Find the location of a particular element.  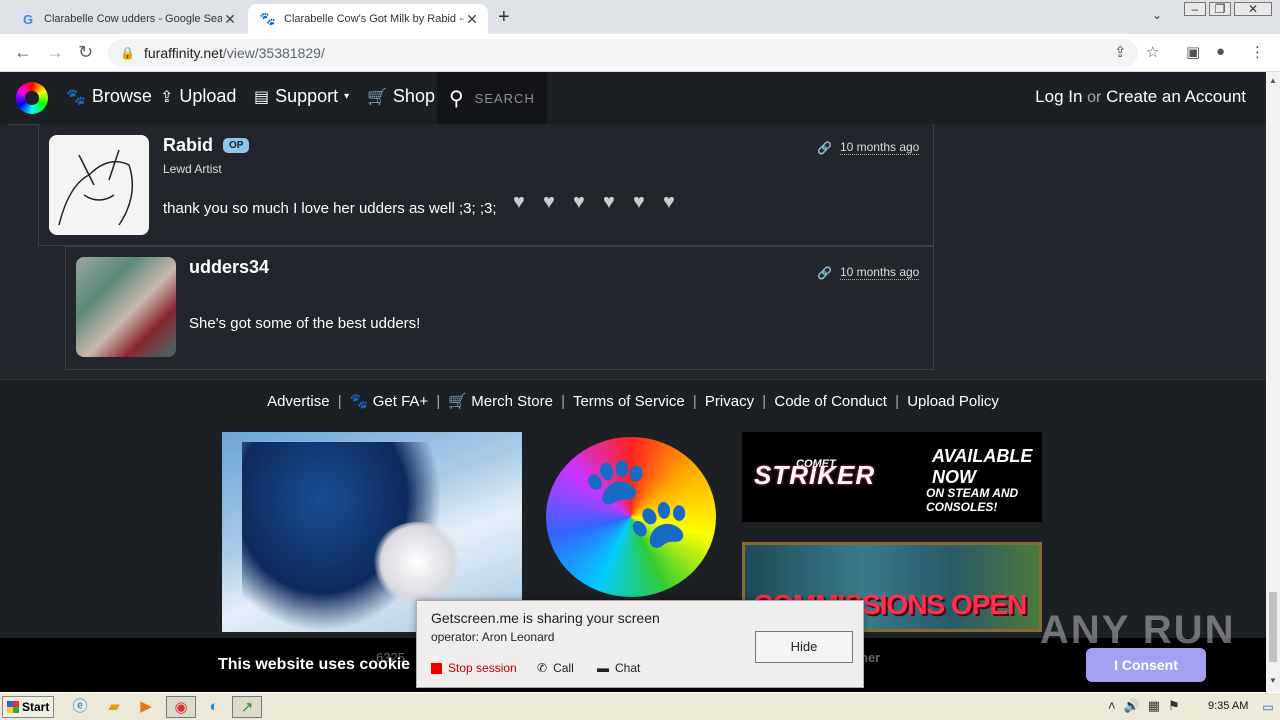

new-tab-button: + is located at coordinates (504, 17).